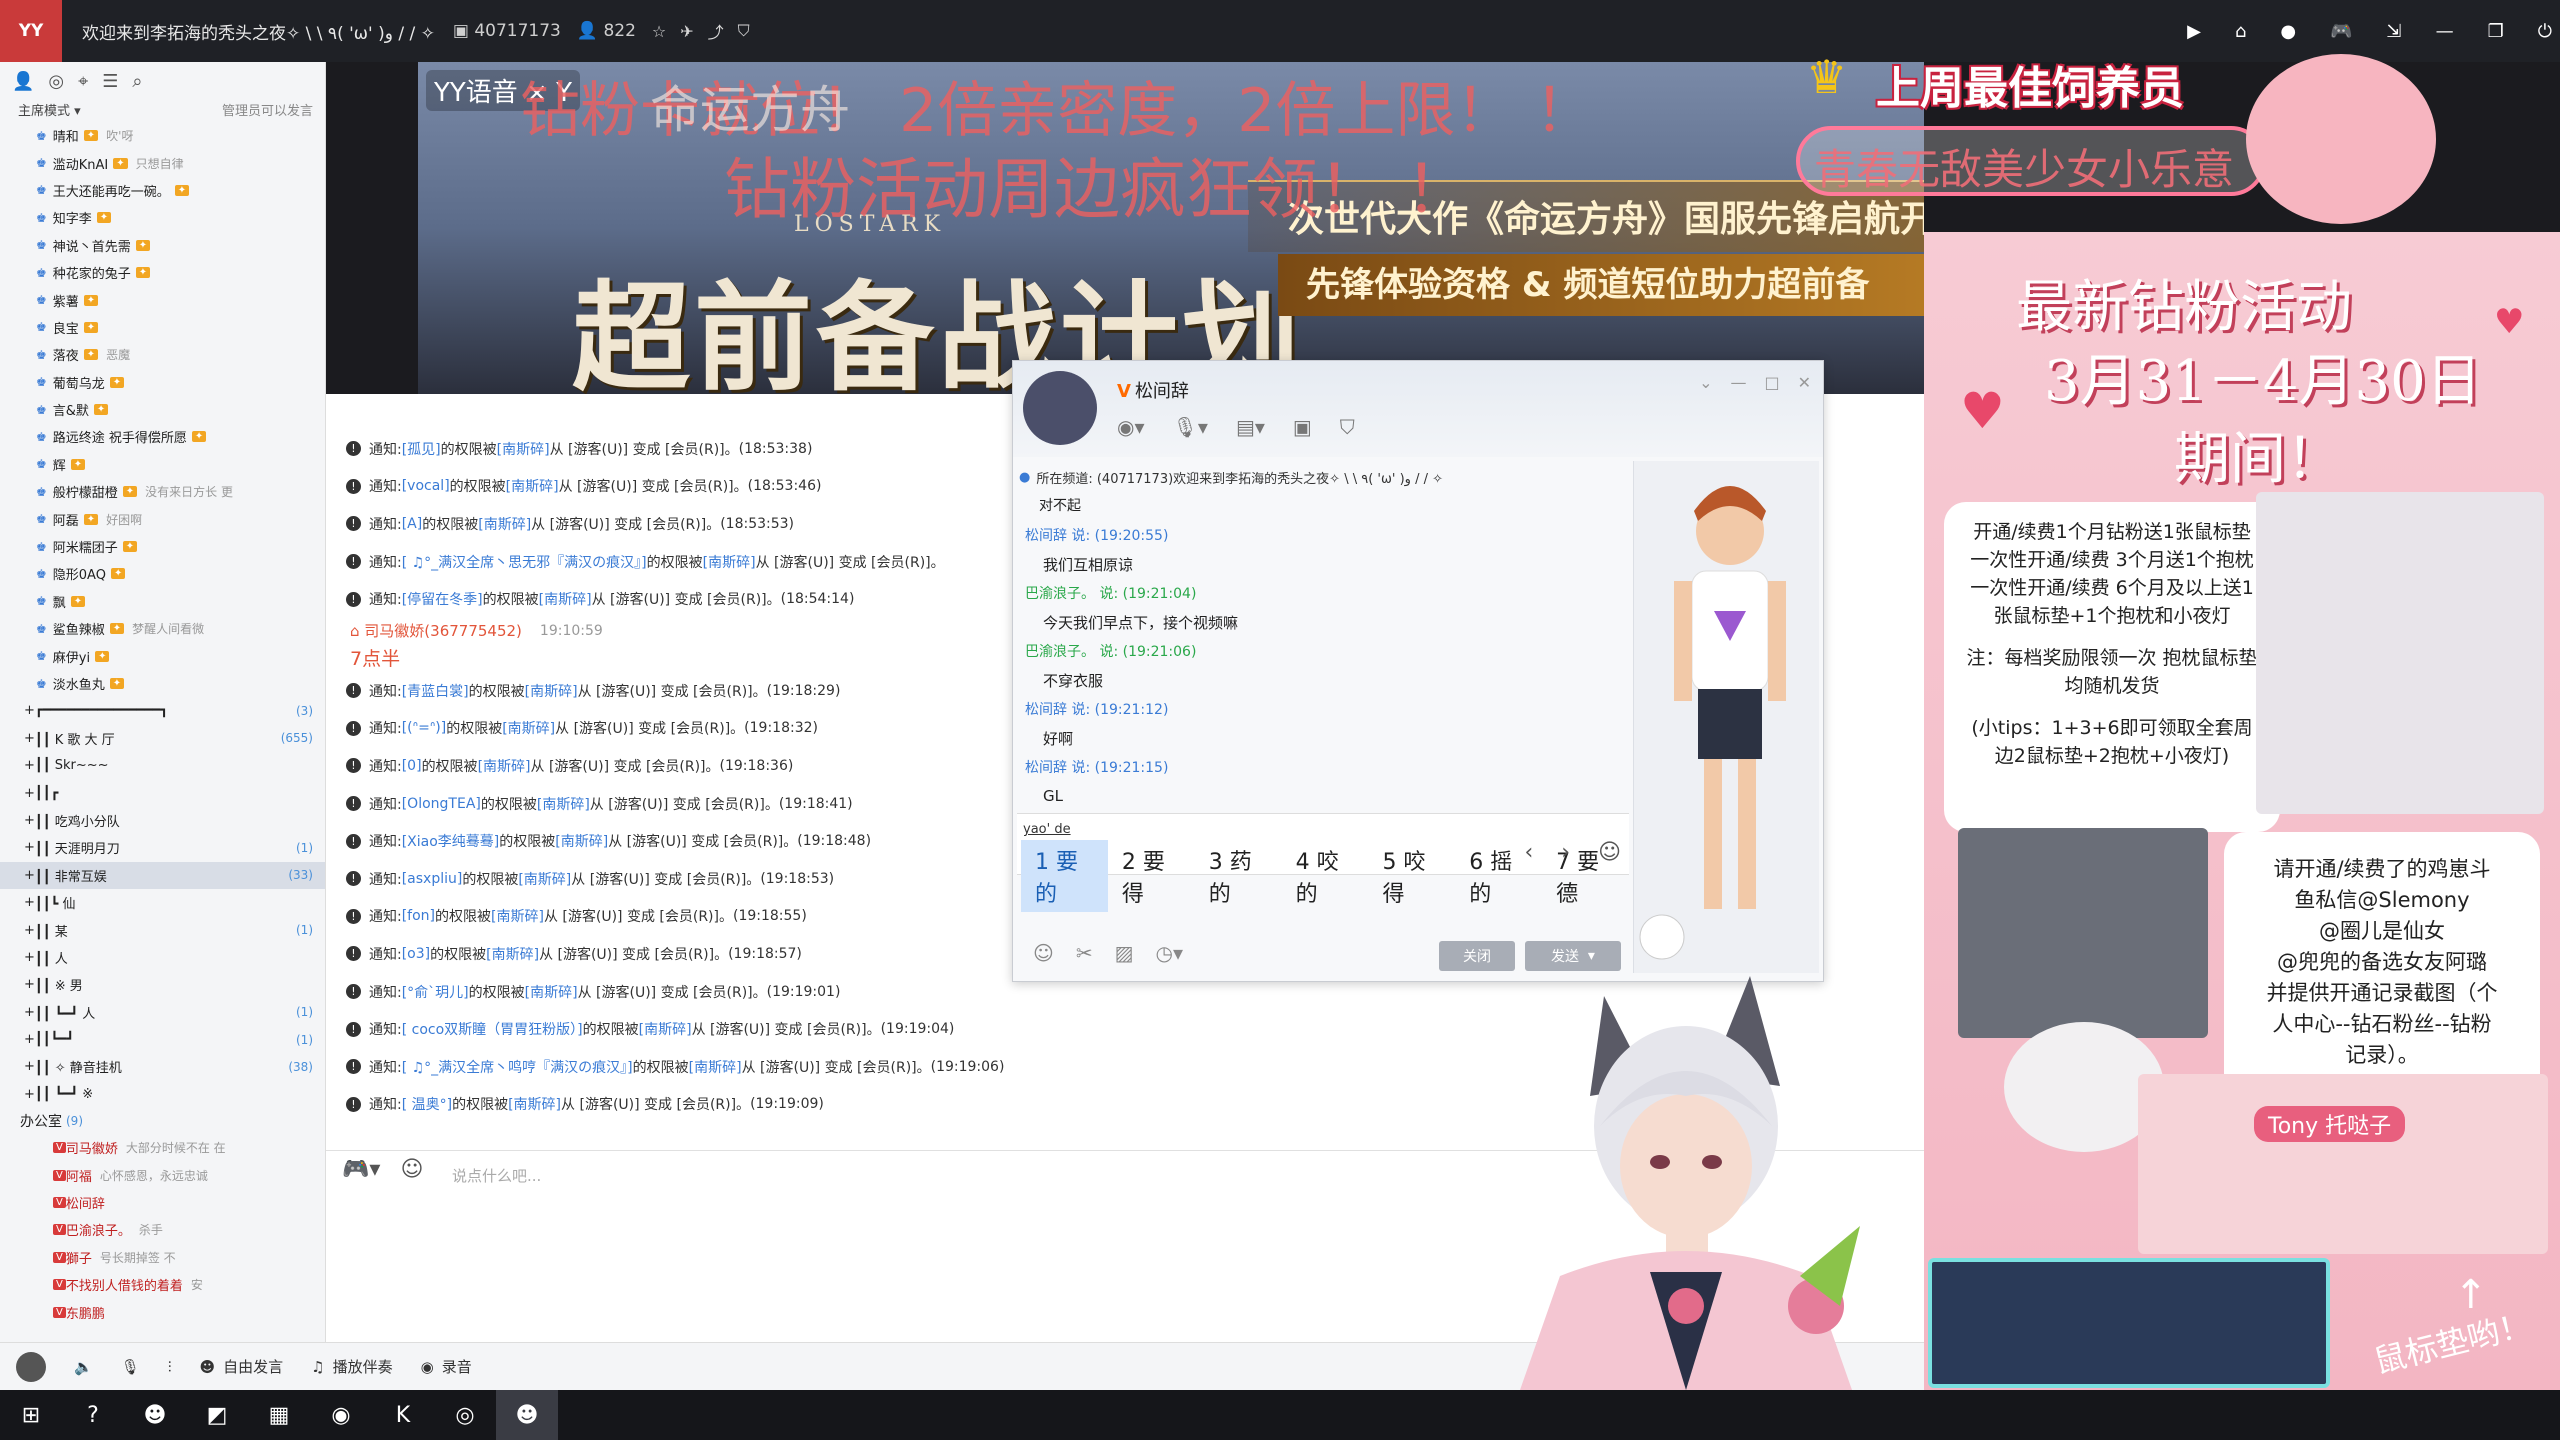  What do you see at coordinates (162, 217) in the screenshot?
I see `member-row: ♚ 知字李 ✦` at bounding box center [162, 217].